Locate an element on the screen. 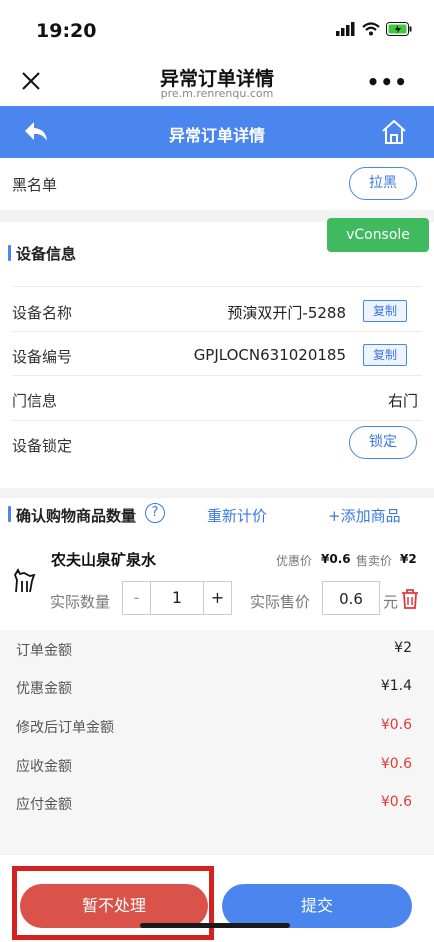 This screenshot has height=942, width=434. payable-label: 应付金额 is located at coordinates (44, 805).